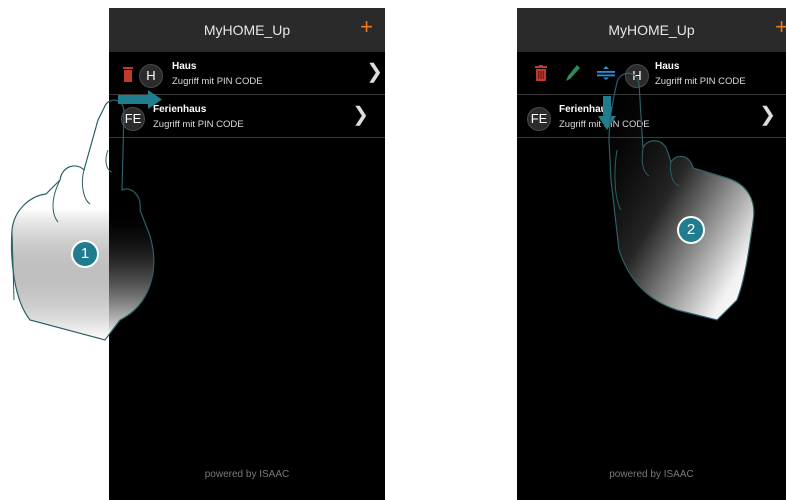 This screenshot has height=500, width=786. I want to click on swipe-right-gesture-hand, so click(86, 215).